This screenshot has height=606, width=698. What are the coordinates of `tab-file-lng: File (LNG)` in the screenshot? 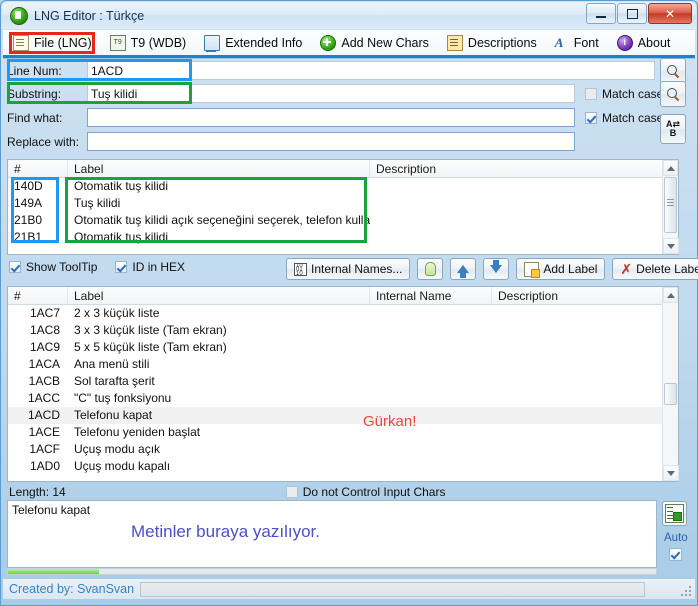 It's located at (52, 43).